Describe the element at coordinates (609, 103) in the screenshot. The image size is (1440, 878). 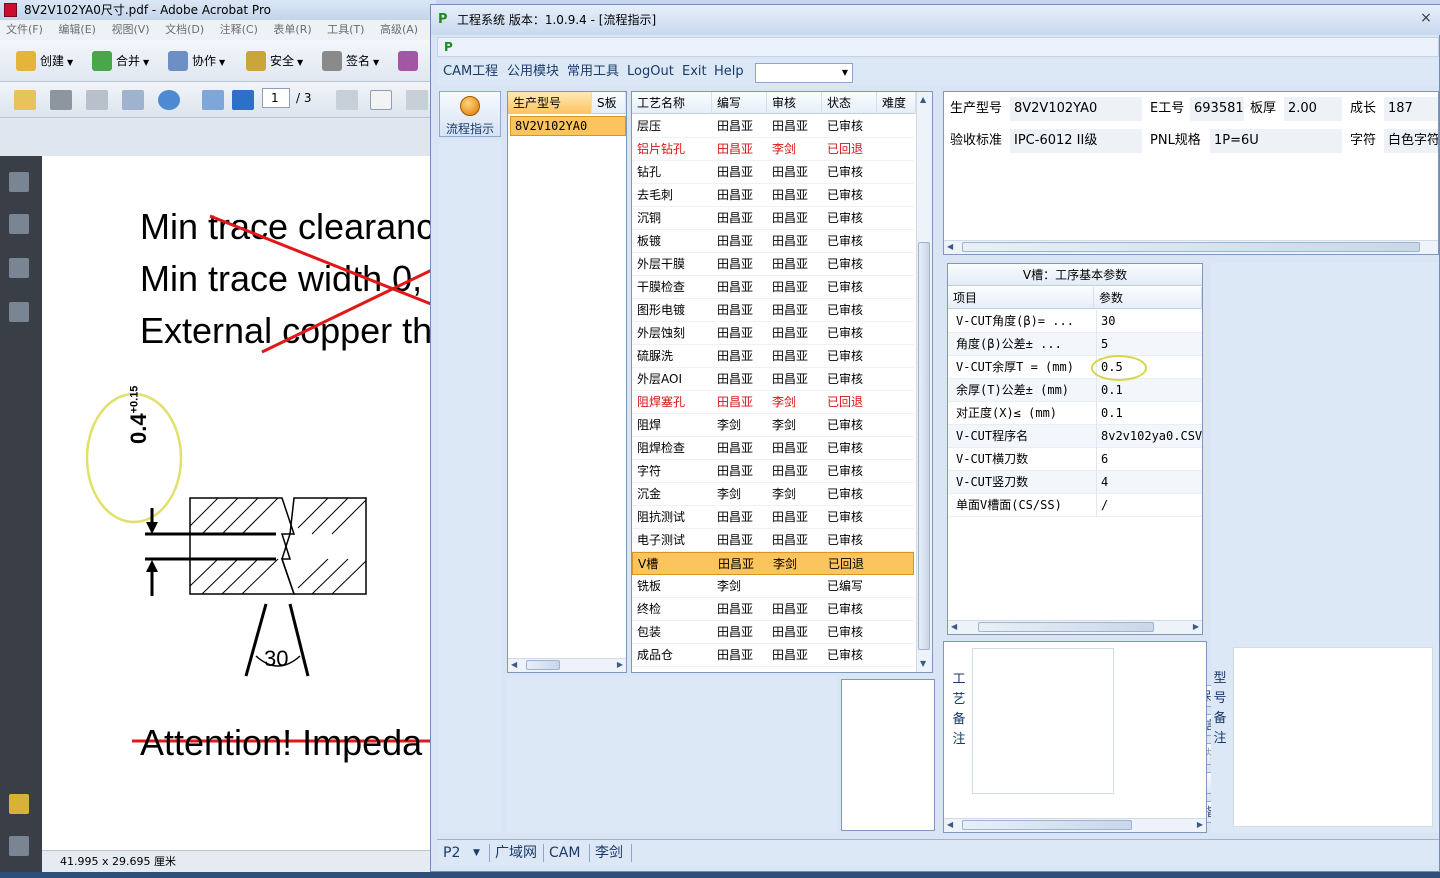
I see `col-s-board: S板` at that location.